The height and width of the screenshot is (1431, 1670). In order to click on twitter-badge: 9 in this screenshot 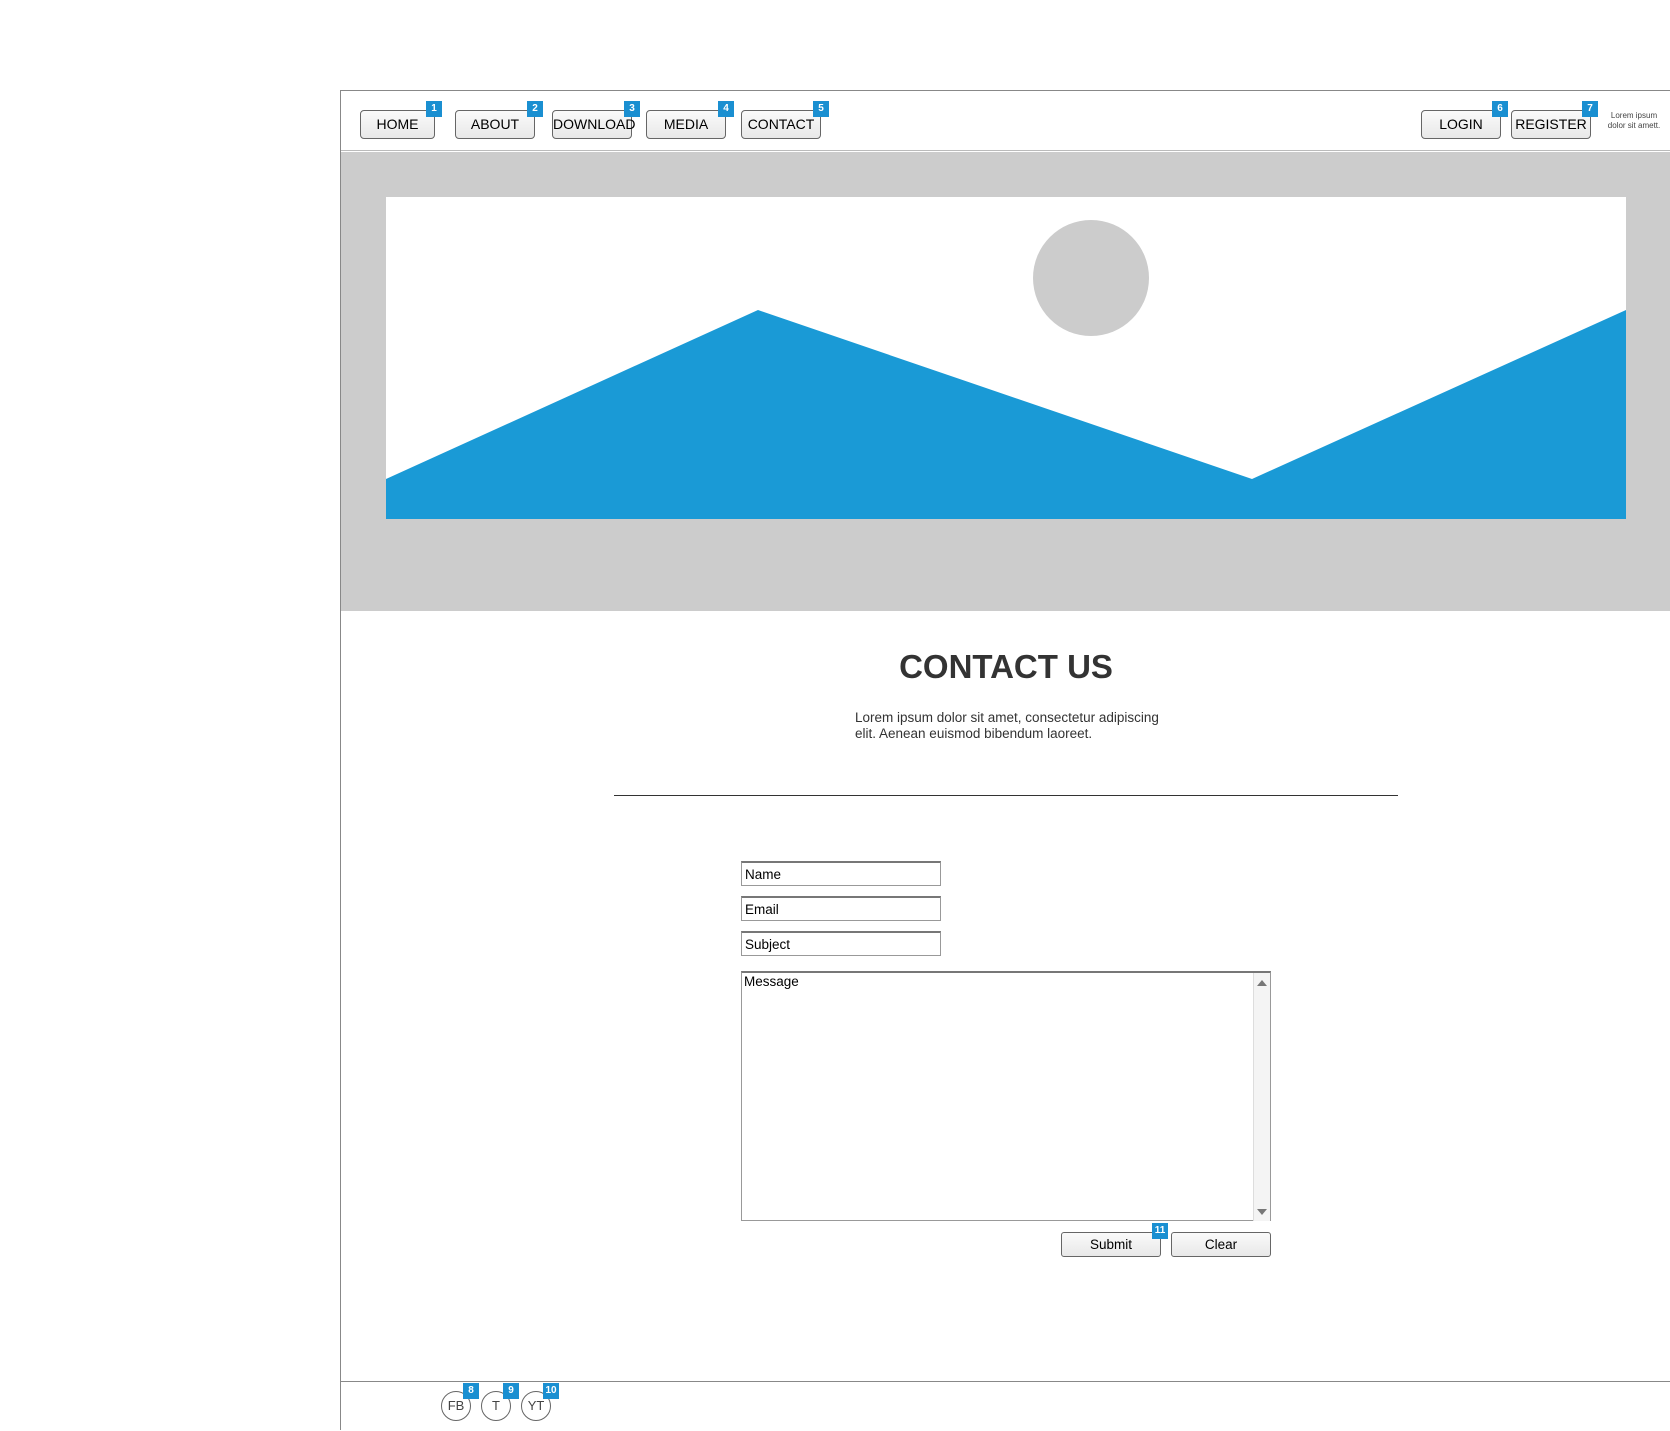, I will do `click(511, 1391)`.